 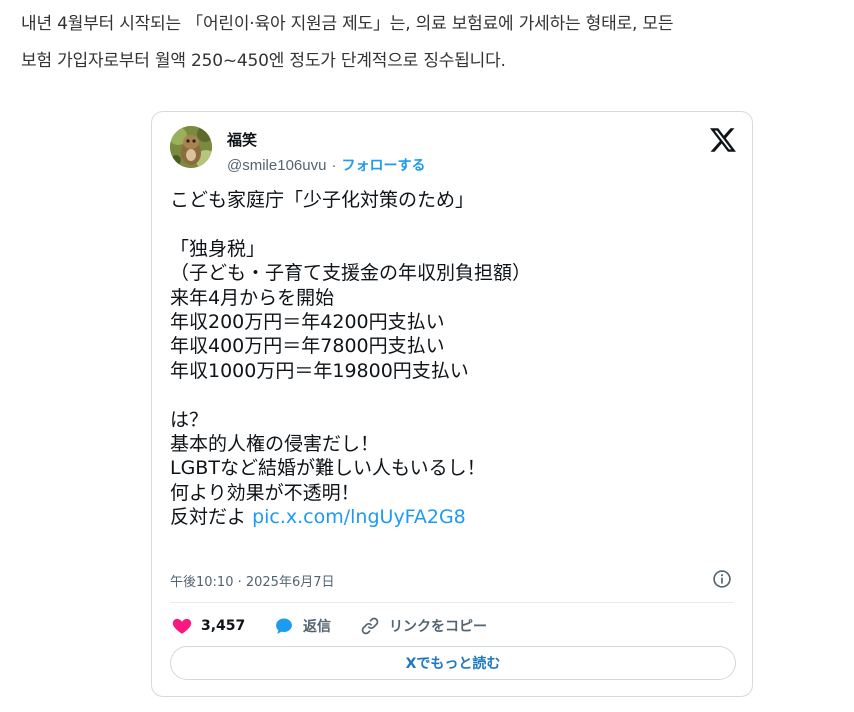 I want to click on tweet-line: 何より効果が不透明！, so click(x=265, y=492).